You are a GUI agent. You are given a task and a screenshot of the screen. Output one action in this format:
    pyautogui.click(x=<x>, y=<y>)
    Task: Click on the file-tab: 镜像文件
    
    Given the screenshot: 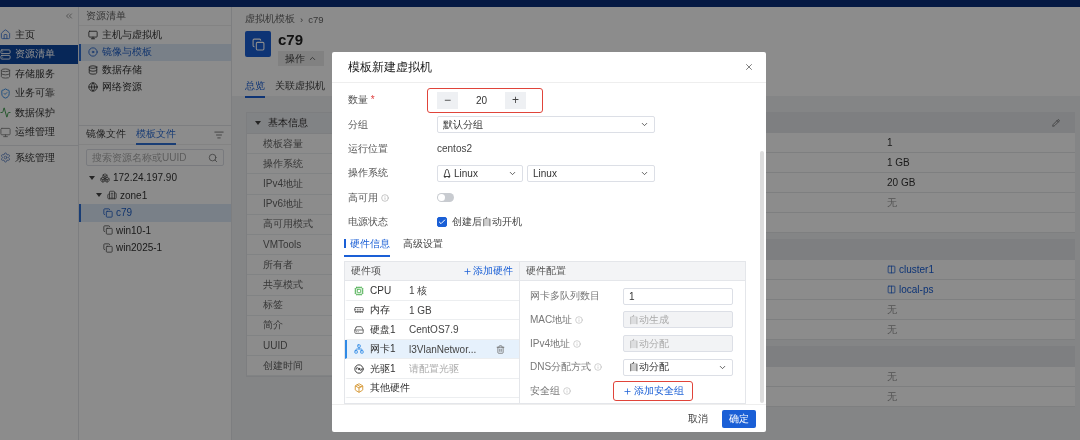 What is the action you would take?
    pyautogui.click(x=106, y=135)
    